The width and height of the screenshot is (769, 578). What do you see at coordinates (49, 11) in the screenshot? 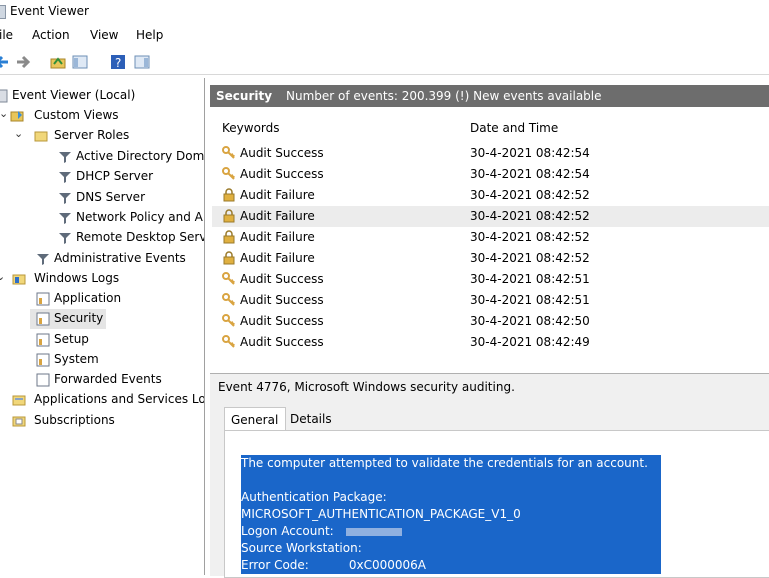
I see `window-title: Event Viewer` at bounding box center [49, 11].